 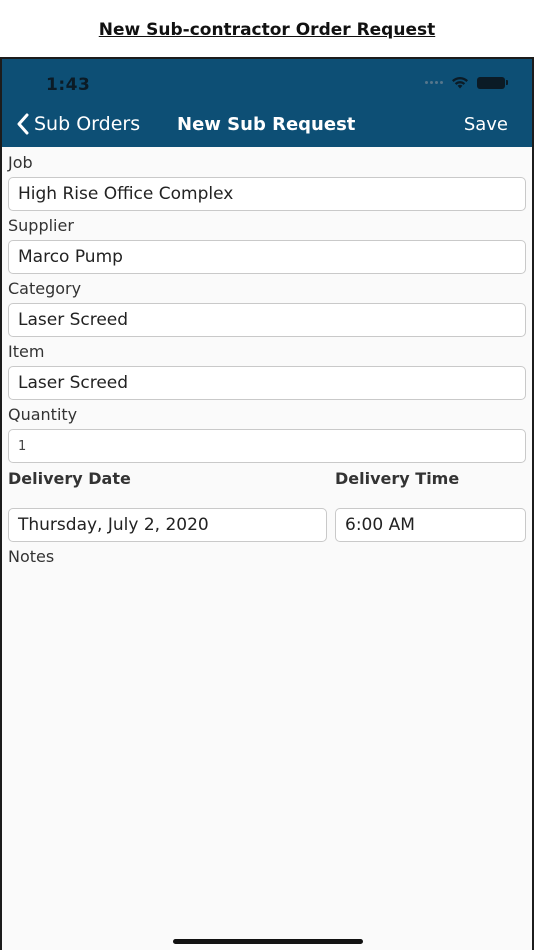 What do you see at coordinates (31, 556) in the screenshot?
I see `notes-label: Notes` at bounding box center [31, 556].